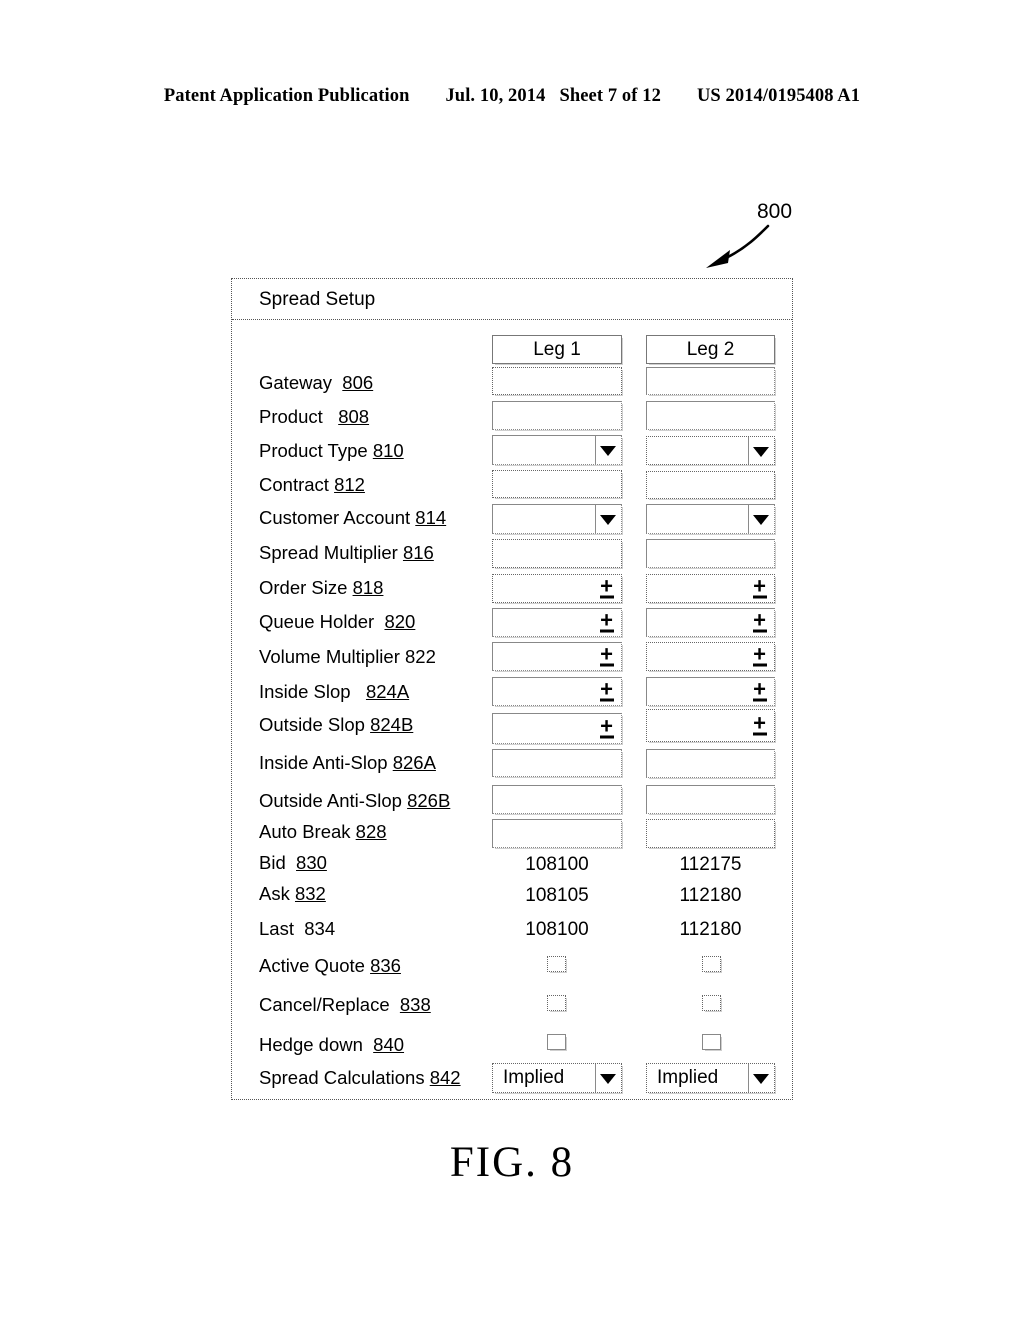 This screenshot has height=1320, width=1024. Describe the element at coordinates (354, 416) in the screenshot. I see `row-ref-808: 808` at that location.